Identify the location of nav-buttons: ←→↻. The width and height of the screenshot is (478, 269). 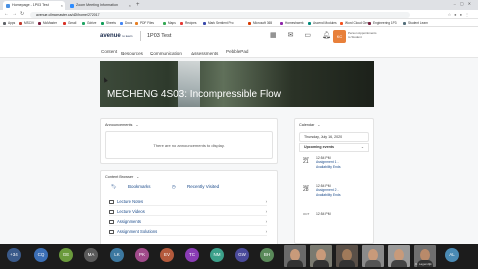
(15, 14).